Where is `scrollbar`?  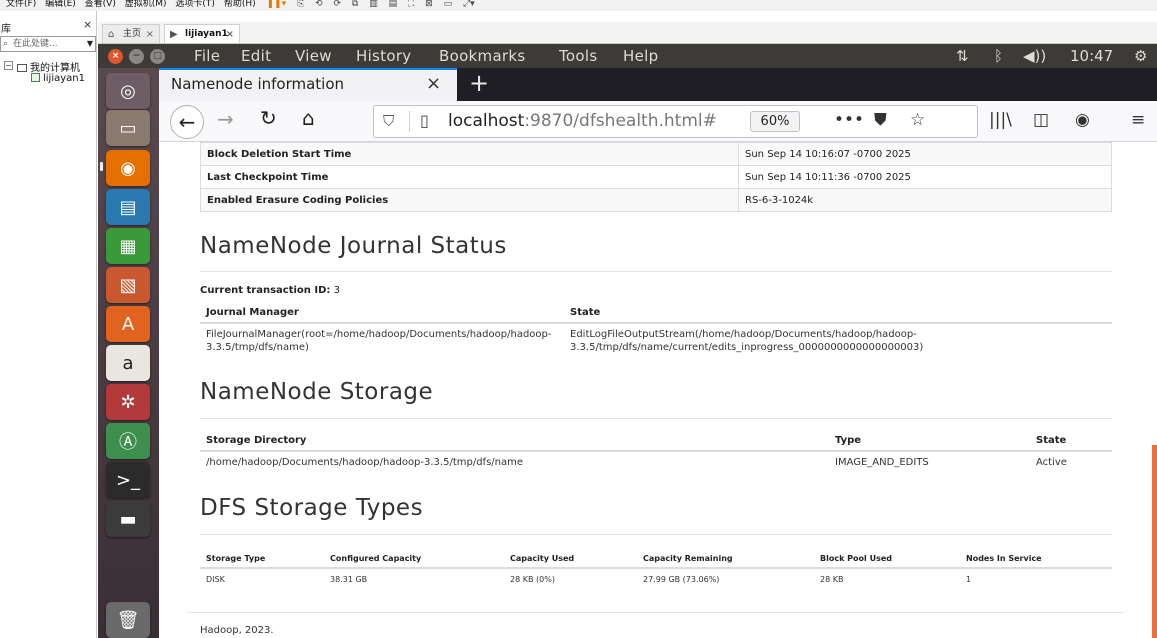
scrollbar is located at coordinates (1154, 541).